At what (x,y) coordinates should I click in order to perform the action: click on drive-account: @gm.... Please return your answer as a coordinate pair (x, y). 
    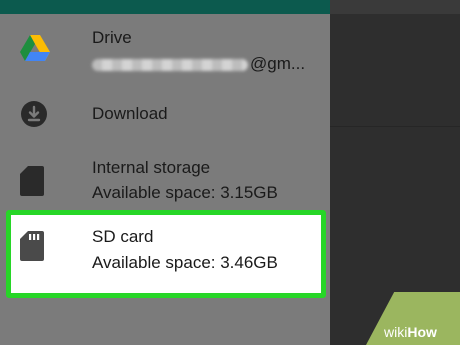
    Looking at the image, I should click on (198, 64).